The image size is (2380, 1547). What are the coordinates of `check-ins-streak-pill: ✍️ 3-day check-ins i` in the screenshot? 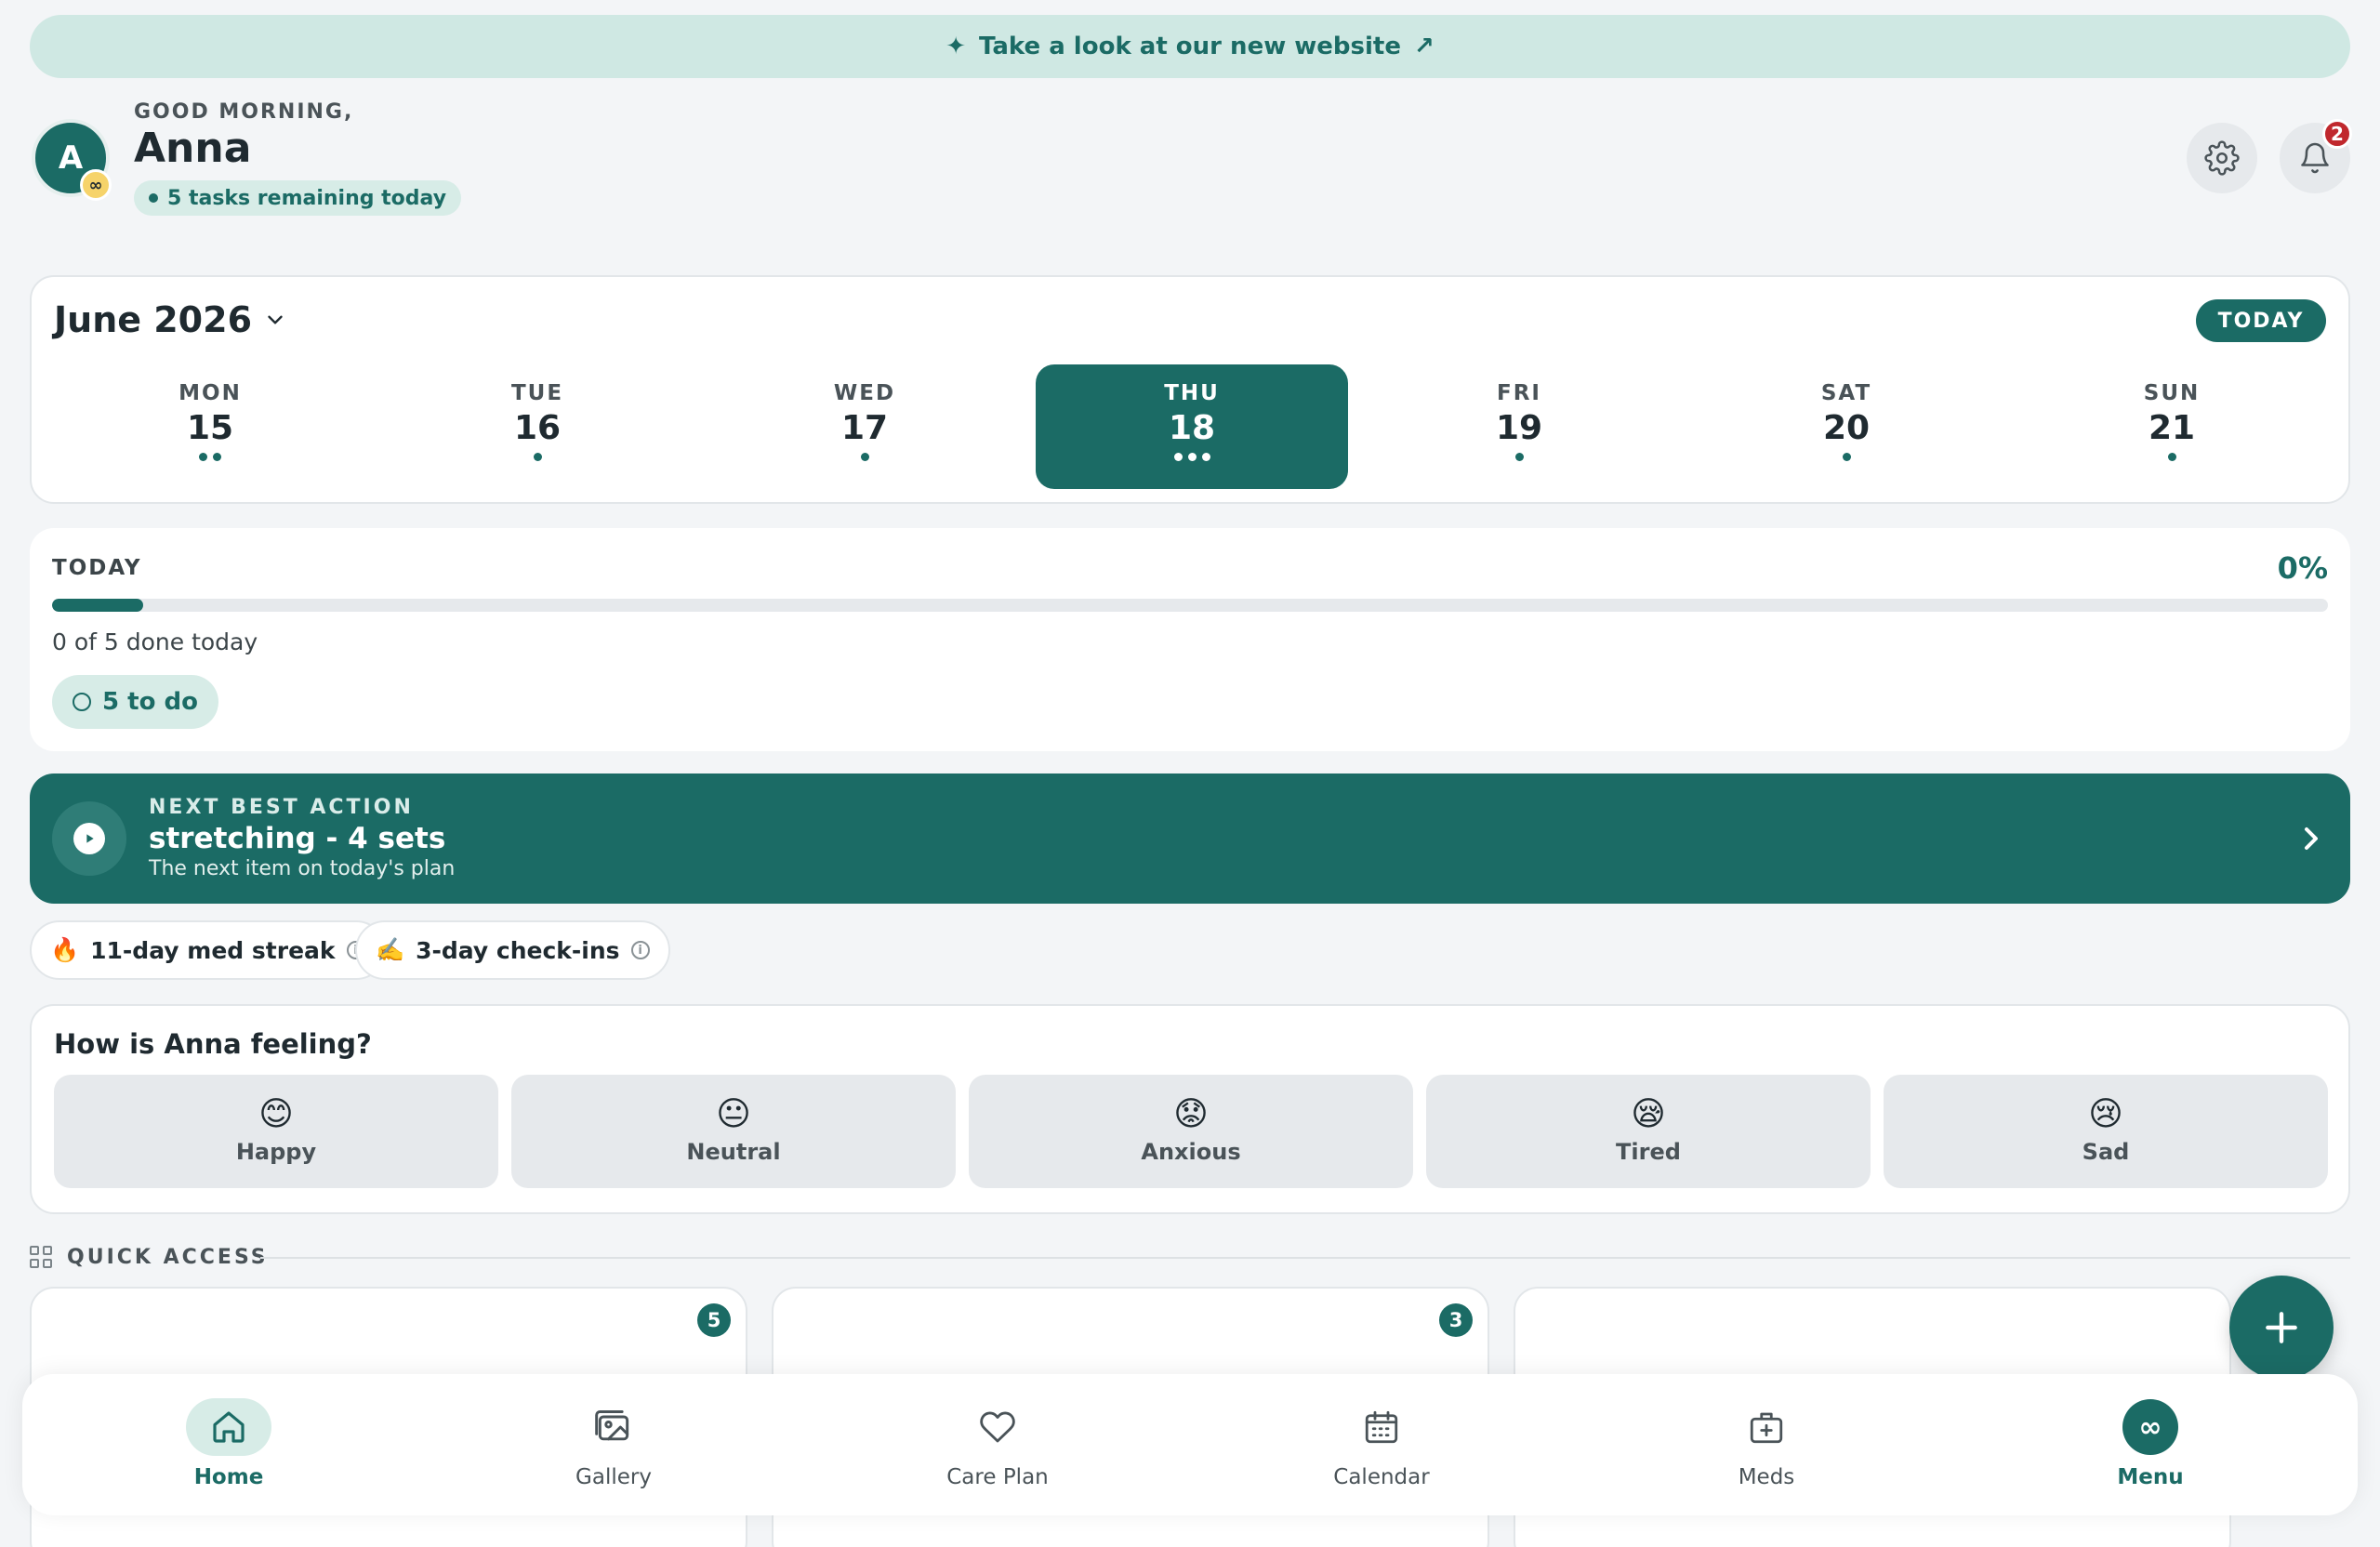 It's located at (512, 950).